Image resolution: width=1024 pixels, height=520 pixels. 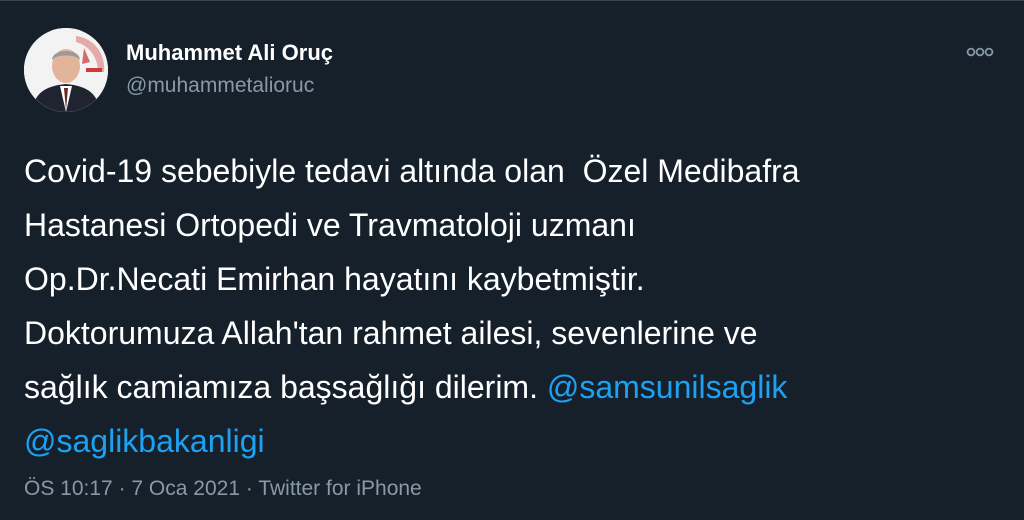 I want to click on tweet-source: Twitter for iPhone, so click(x=339, y=488).